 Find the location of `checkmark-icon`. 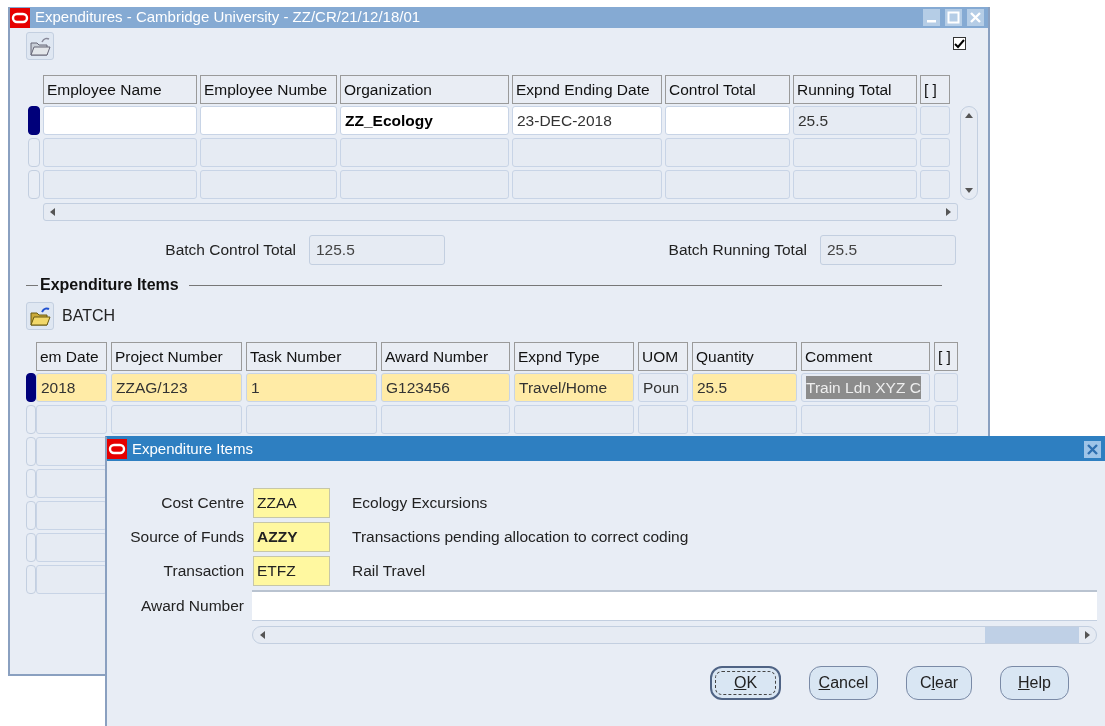

checkmark-icon is located at coordinates (959, 43).